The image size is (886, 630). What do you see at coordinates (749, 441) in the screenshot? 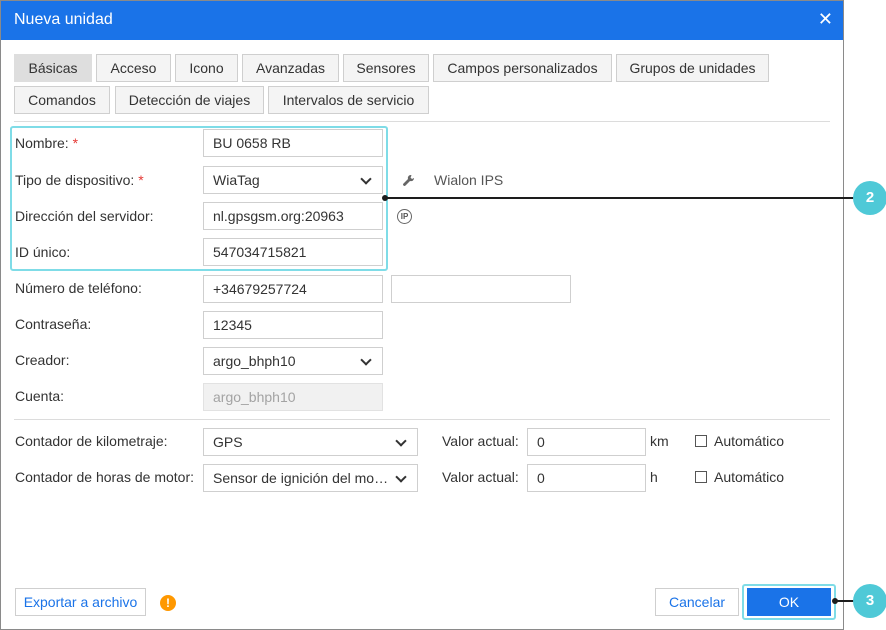
I see `mileage-auto-label: Automático` at bounding box center [749, 441].